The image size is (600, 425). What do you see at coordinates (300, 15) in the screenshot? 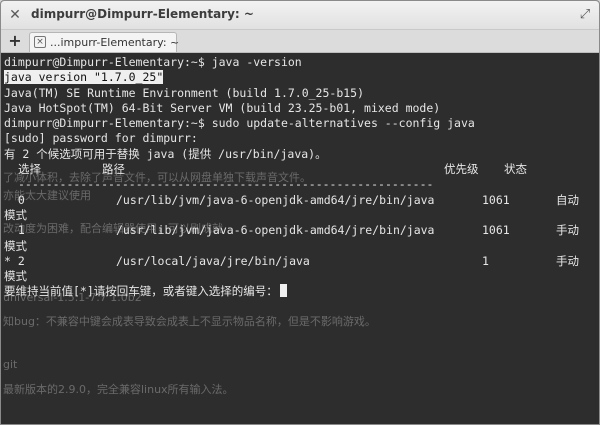
I see `title-bar: ✕ dimpurr@Dimpurr-Elementary: ~ ⤢` at bounding box center [300, 15].